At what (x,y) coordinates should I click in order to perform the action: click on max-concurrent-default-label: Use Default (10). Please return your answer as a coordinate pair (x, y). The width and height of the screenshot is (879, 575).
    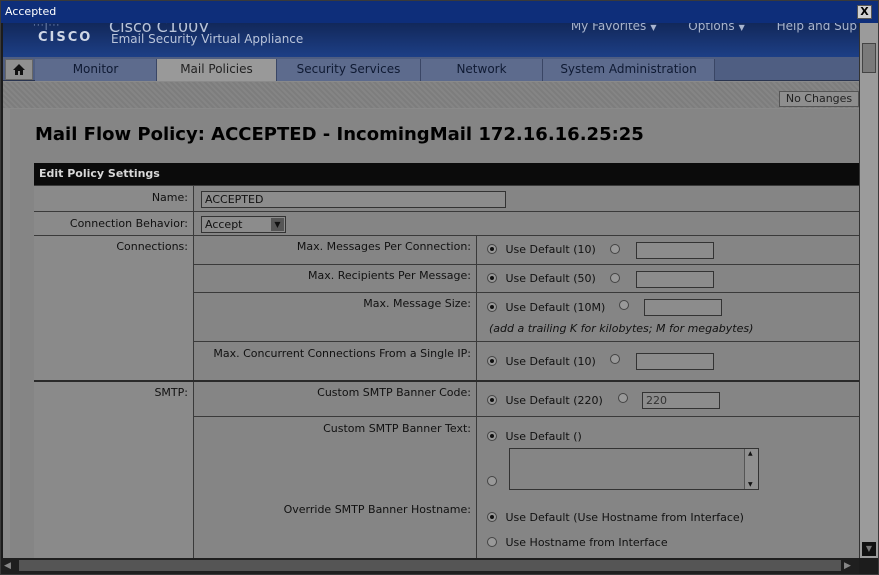
    Looking at the image, I should click on (550, 361).